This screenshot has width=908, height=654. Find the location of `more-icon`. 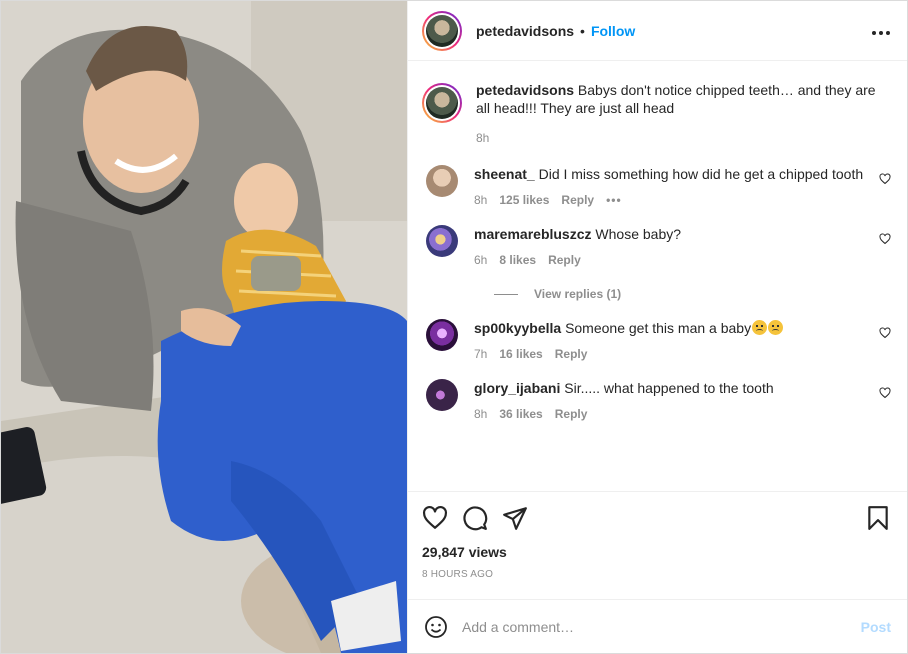

more-icon is located at coordinates (881, 30).